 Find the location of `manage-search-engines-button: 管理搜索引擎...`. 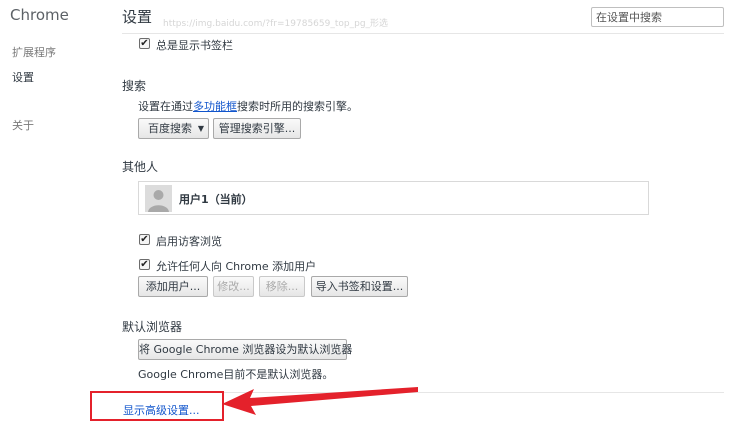

manage-search-engines-button: 管理搜索引擎... is located at coordinates (257, 128).